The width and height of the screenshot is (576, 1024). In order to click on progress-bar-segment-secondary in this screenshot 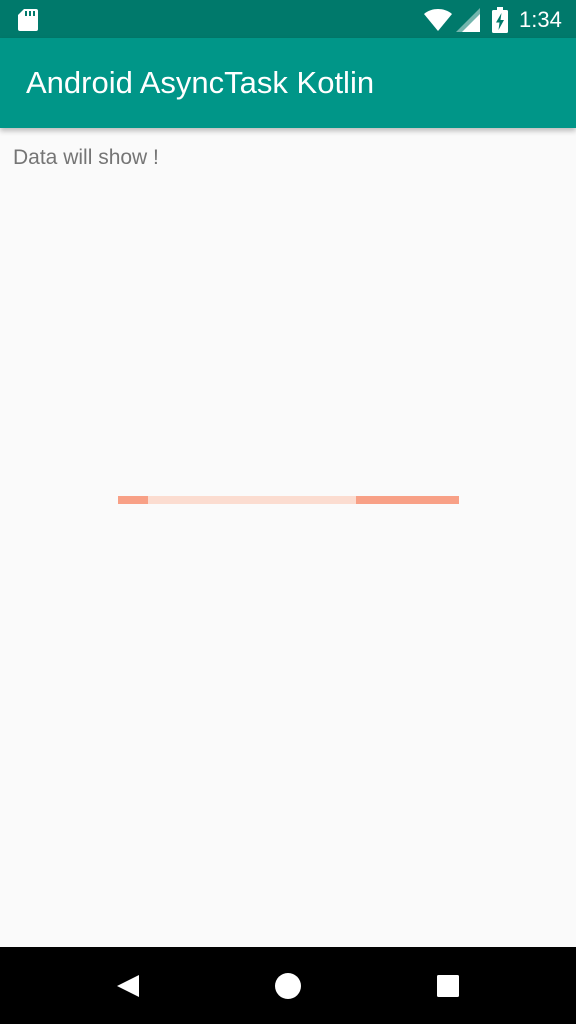, I will do `click(407, 500)`.